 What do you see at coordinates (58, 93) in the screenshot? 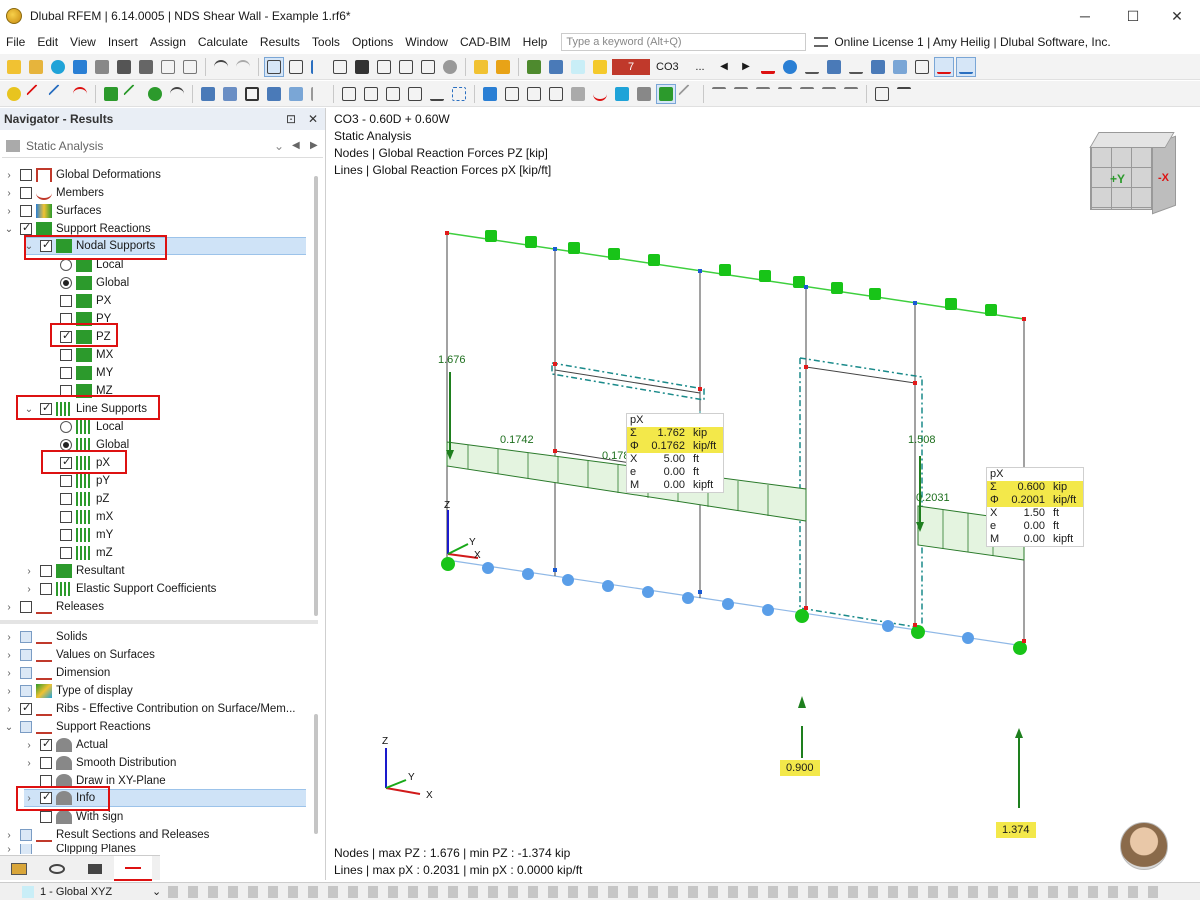
I see `polyline-icon` at bounding box center [58, 93].